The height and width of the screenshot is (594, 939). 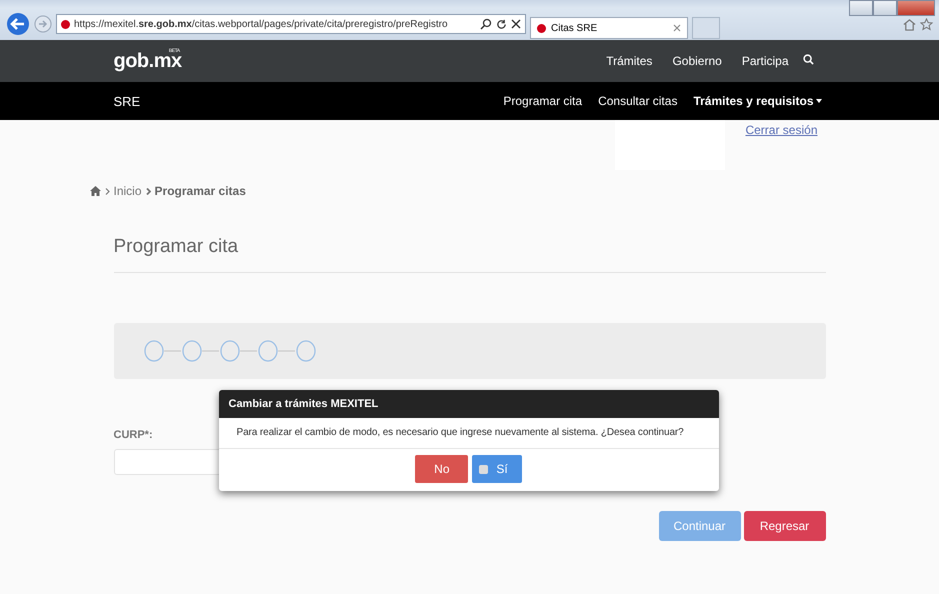 What do you see at coordinates (133, 435) in the screenshot?
I see `field-label: CURP*:` at bounding box center [133, 435].